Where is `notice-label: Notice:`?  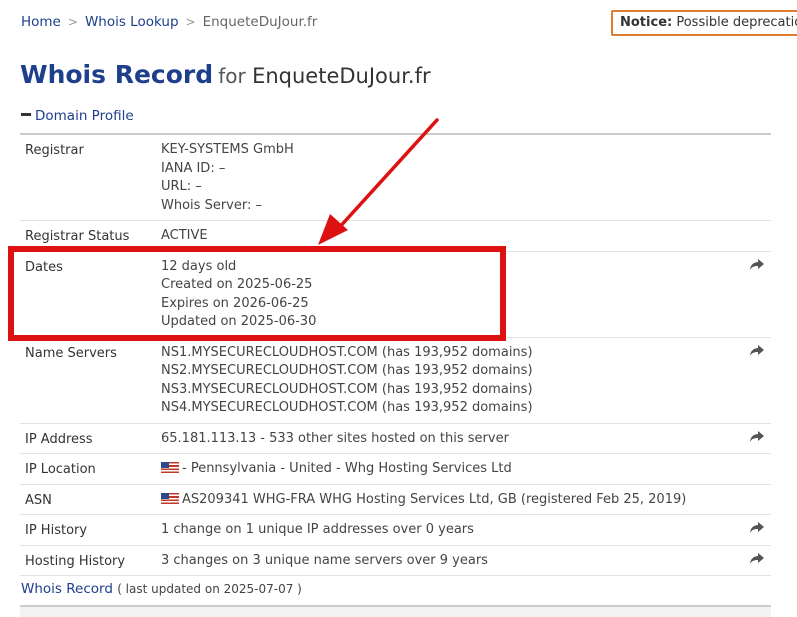
notice-label: Notice: is located at coordinates (646, 22).